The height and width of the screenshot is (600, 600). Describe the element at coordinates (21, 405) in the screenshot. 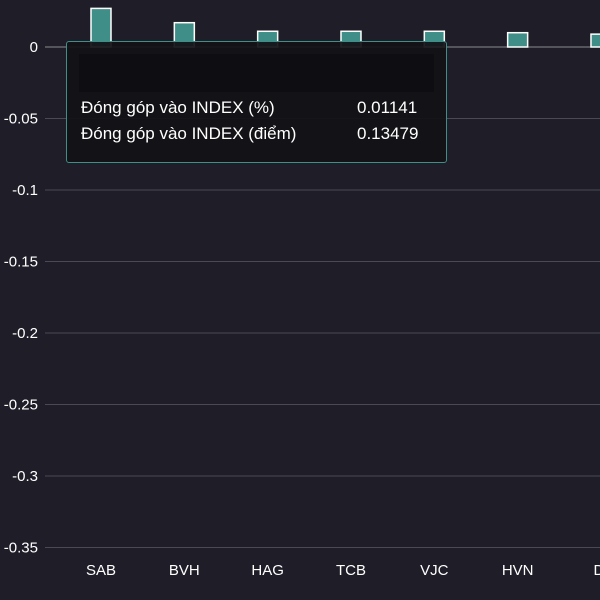

I see `y-tick-label: -0.25` at that location.